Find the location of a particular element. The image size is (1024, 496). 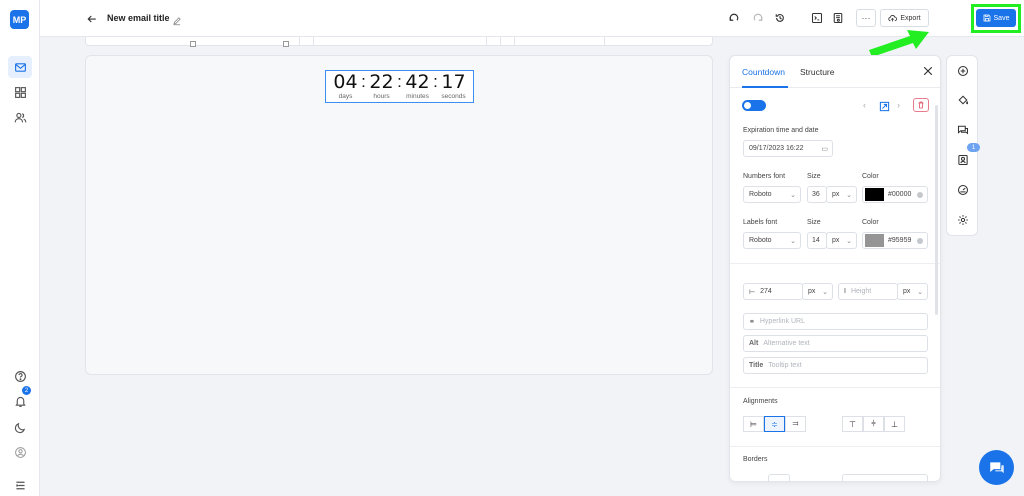

layout-icon is located at coordinates (20, 92).